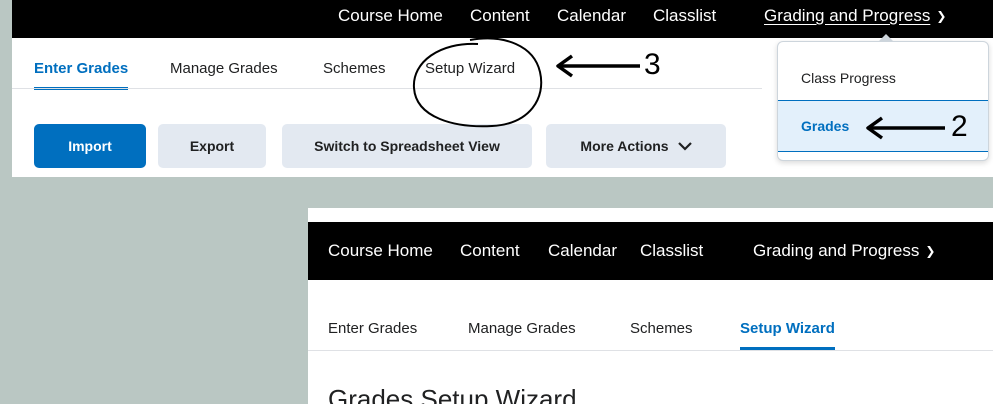 The image size is (993, 404). What do you see at coordinates (678, 88) in the screenshot?
I see `annotation-overlay` at bounding box center [678, 88].